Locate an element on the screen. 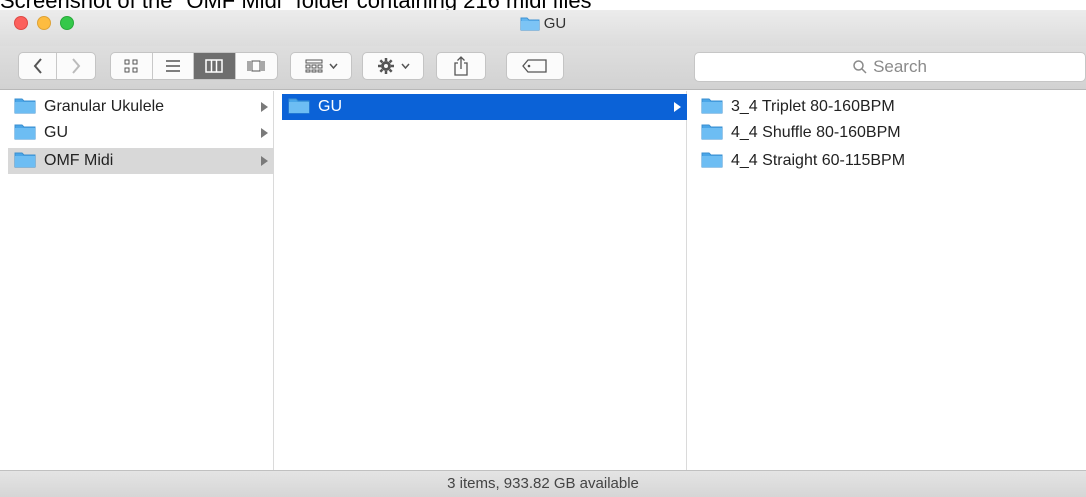 The height and width of the screenshot is (497, 1086). search-icon is located at coordinates (860, 67).